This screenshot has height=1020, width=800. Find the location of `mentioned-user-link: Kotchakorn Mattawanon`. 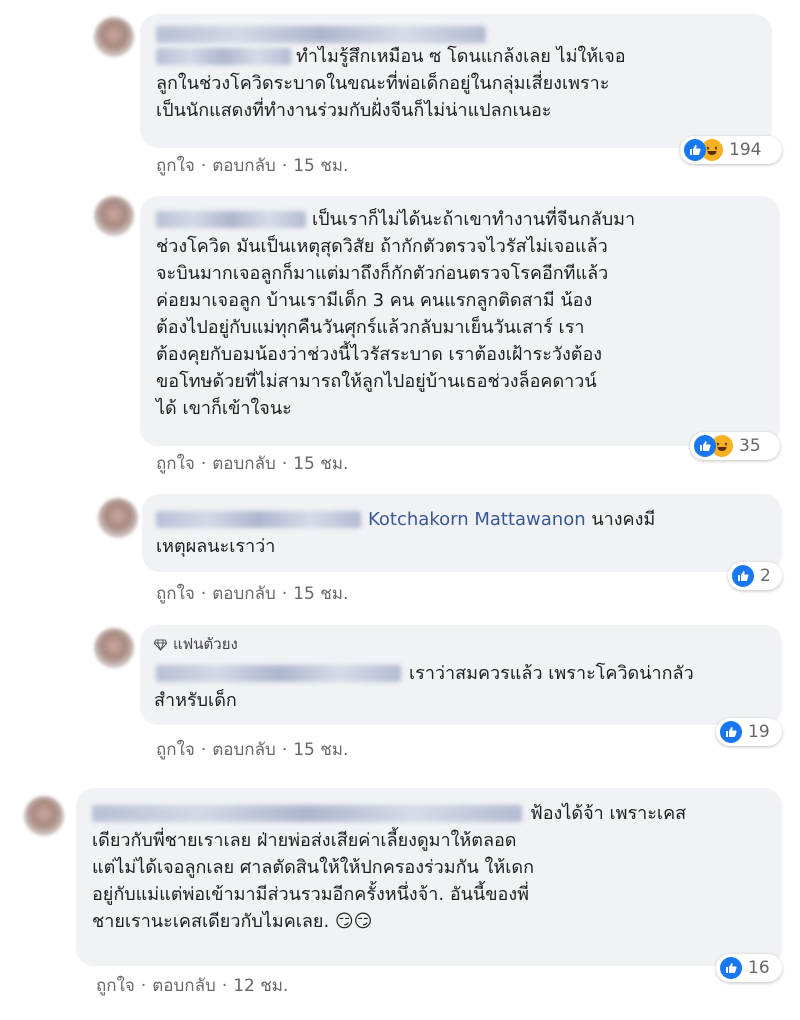

mentioned-user-link: Kotchakorn Mattawanon is located at coordinates (477, 519).